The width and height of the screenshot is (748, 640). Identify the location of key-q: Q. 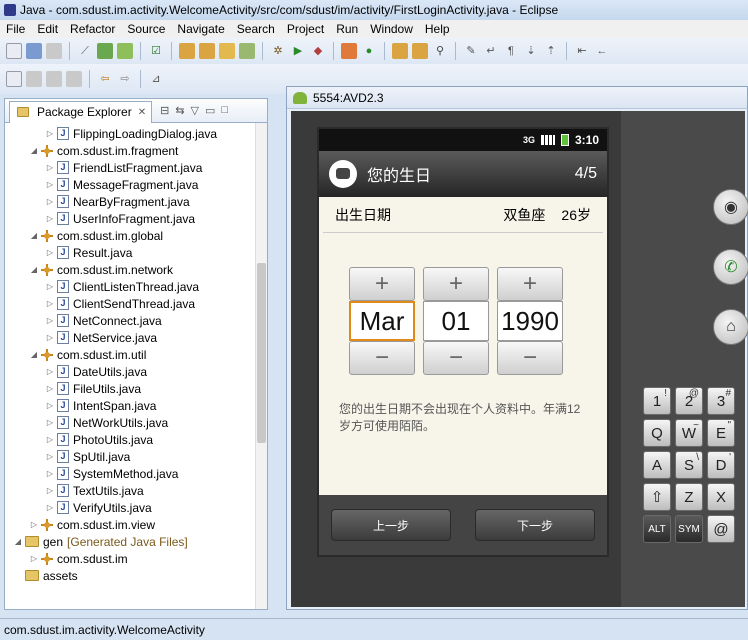
(657, 433).